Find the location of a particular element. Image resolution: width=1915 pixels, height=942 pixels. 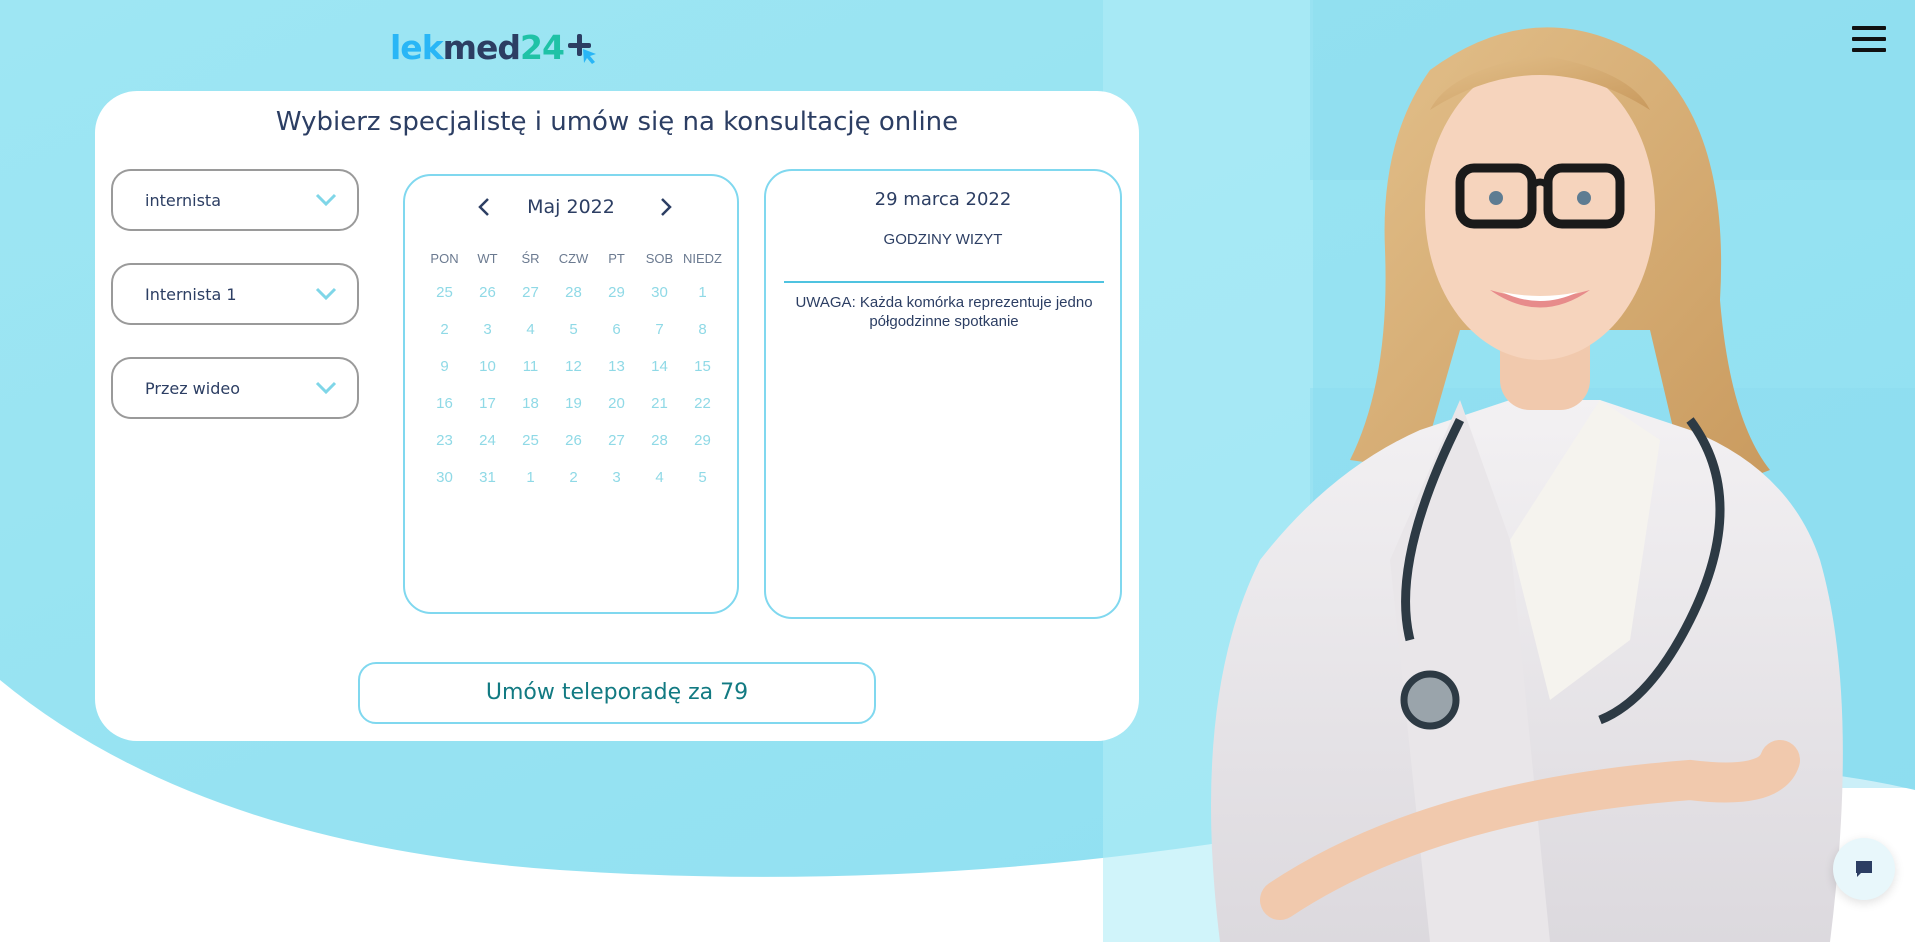

weekday-label: CZW is located at coordinates (573, 258).